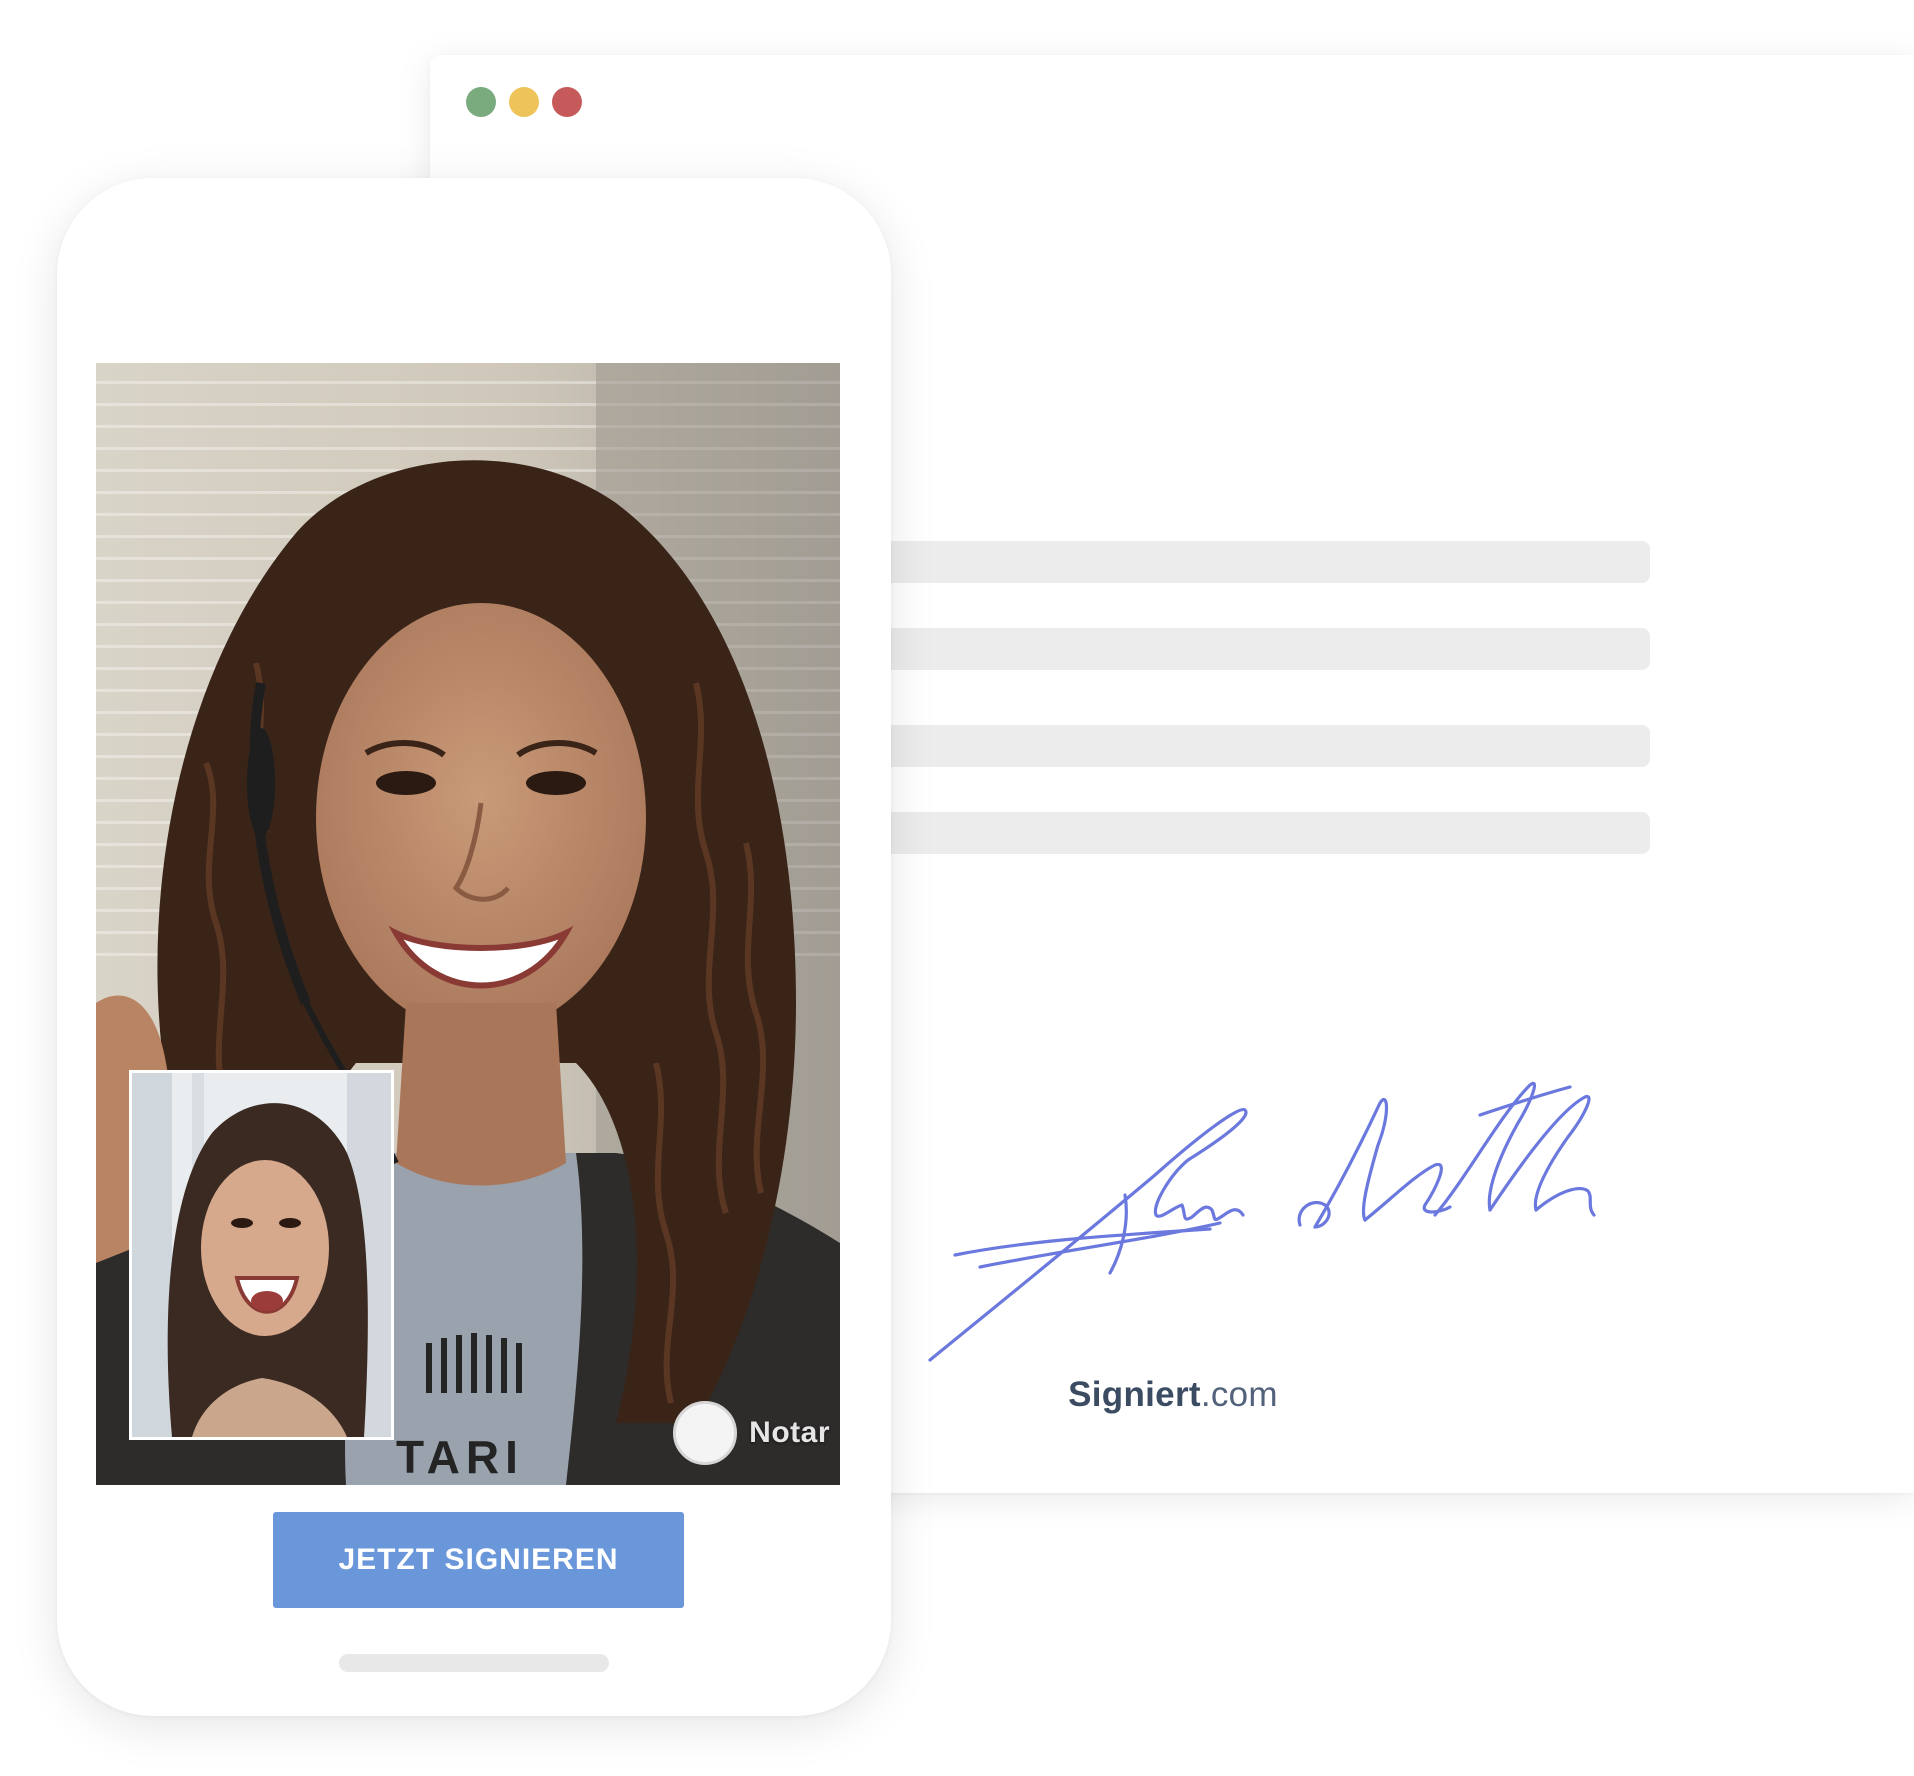  I want to click on self-view-video, so click(261, 1255).